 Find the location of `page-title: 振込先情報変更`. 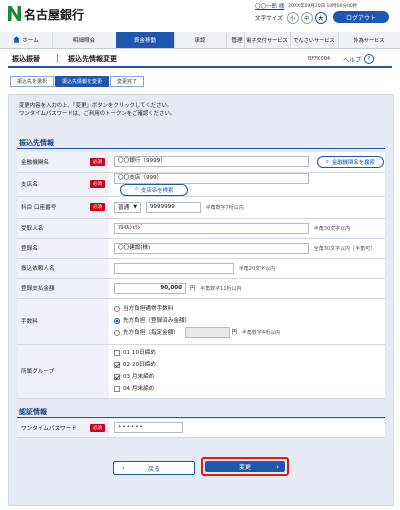

page-title: 振込先情報変更 is located at coordinates (92, 59).